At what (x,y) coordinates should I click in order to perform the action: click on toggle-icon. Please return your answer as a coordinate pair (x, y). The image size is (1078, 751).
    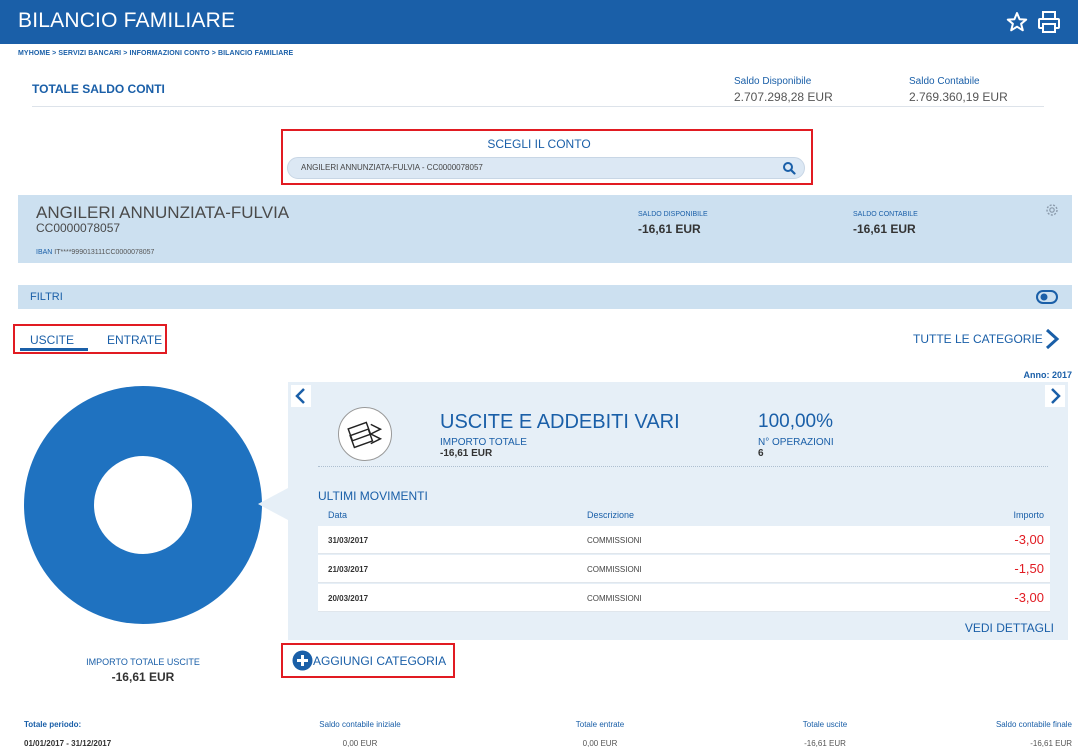
    Looking at the image, I should click on (1047, 297).